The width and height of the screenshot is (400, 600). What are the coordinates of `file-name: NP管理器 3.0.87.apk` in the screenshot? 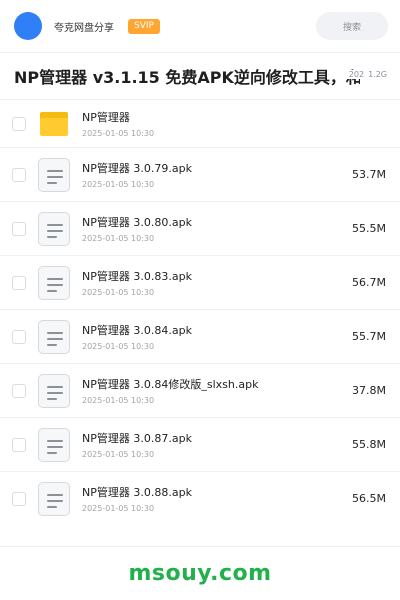 It's located at (137, 438).